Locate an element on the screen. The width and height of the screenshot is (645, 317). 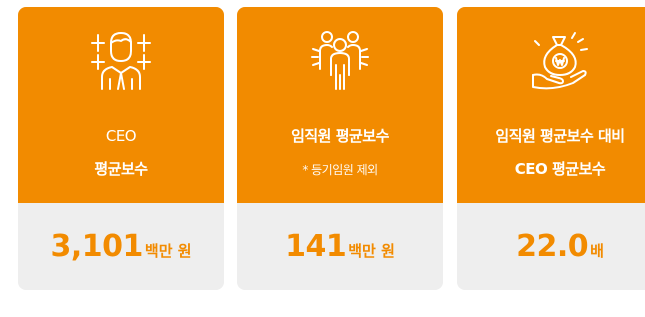
card-value-area: 141 백만 원 is located at coordinates (340, 246).